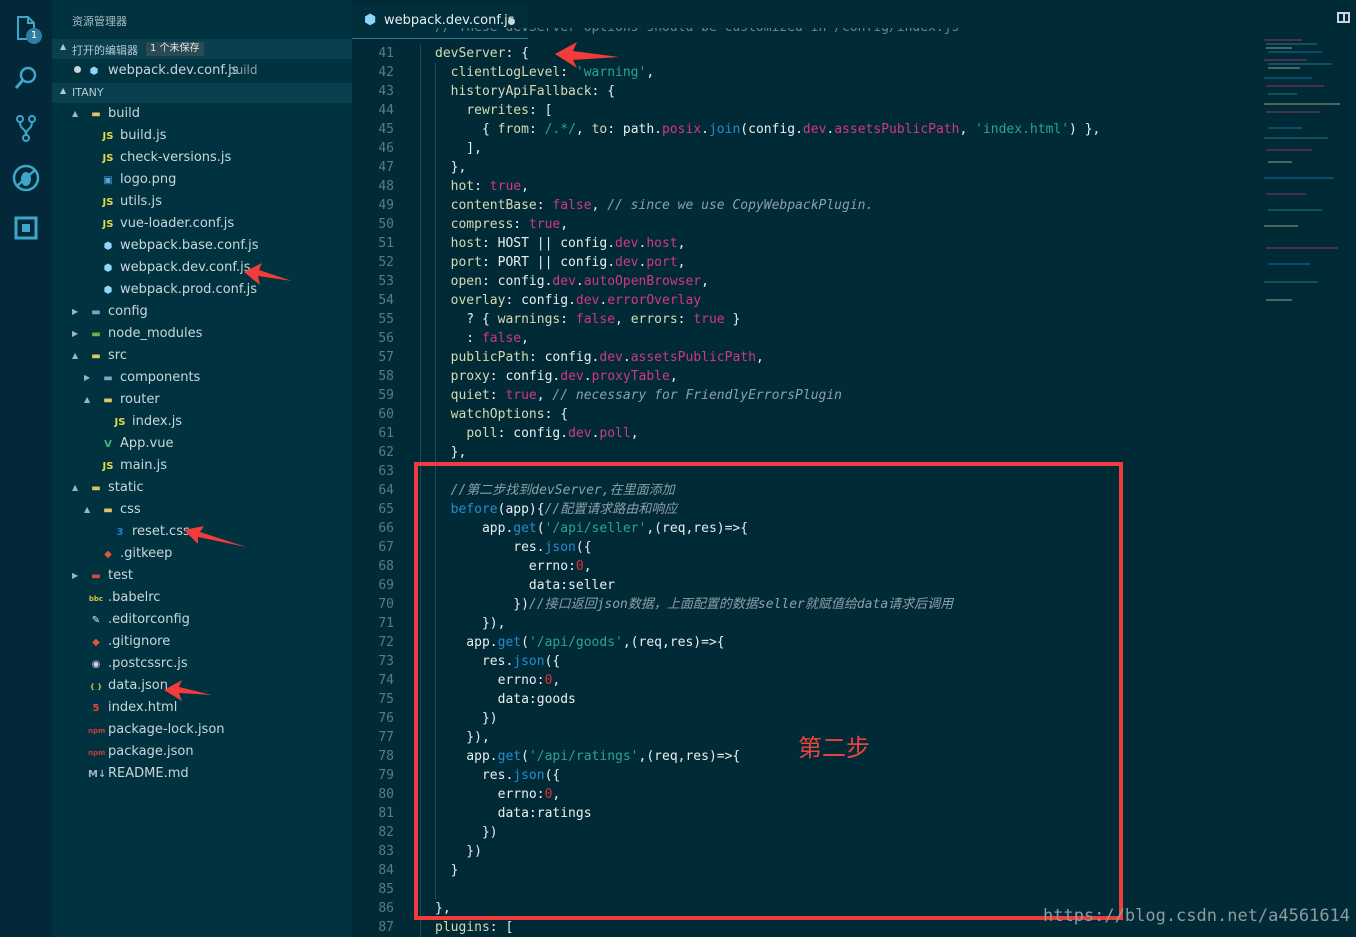 The height and width of the screenshot is (937, 1356). I want to click on unsaved-dot-icon, so click(511, 21).